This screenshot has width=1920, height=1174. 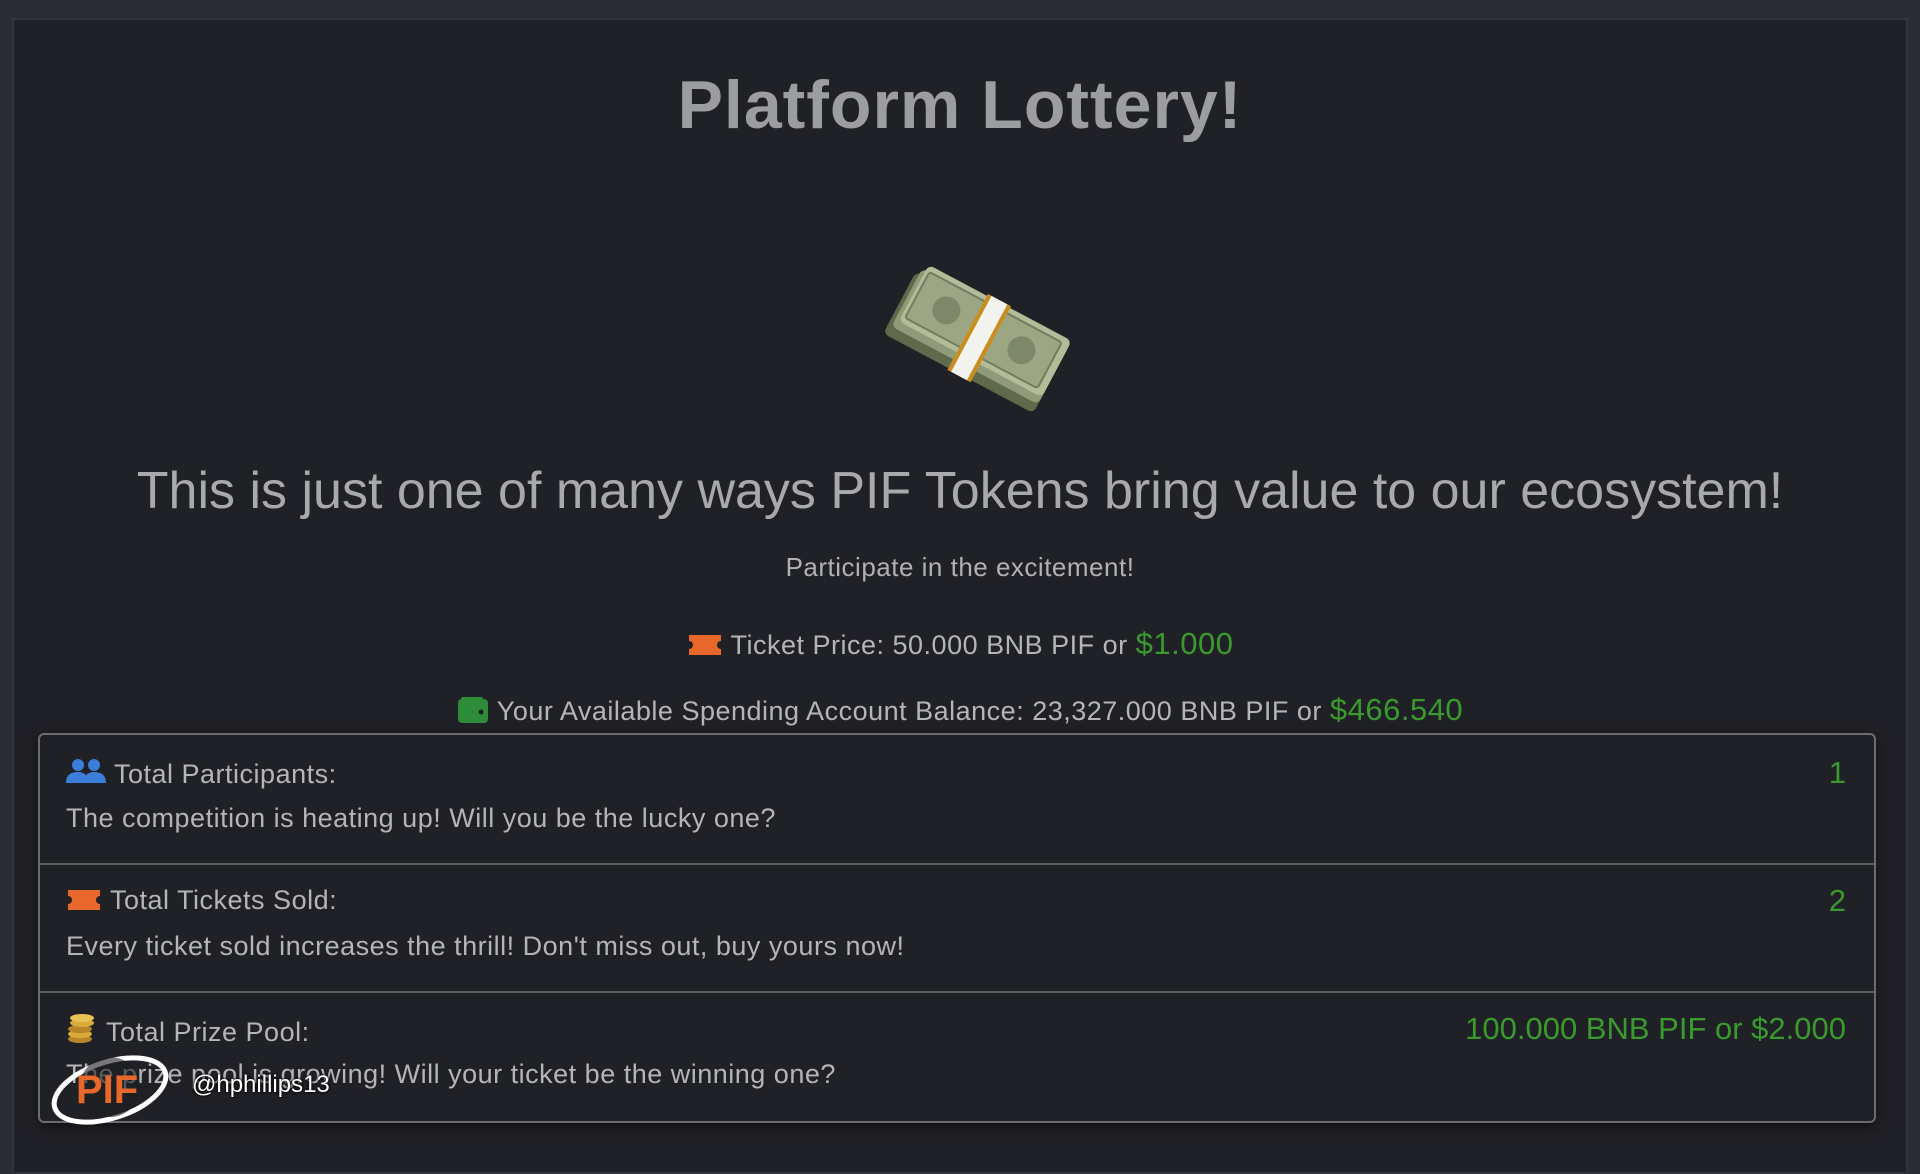 I want to click on ticket-price-line: Ticket Price: 50.000 BNB PIF or $1.000, so click(x=960, y=644).